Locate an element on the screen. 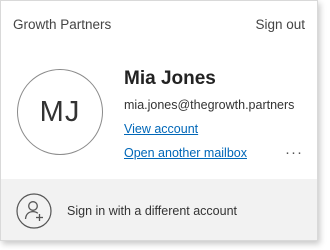 Image resolution: width=330 pixels, height=250 pixels. account-name: Mia Jones is located at coordinates (170, 78).